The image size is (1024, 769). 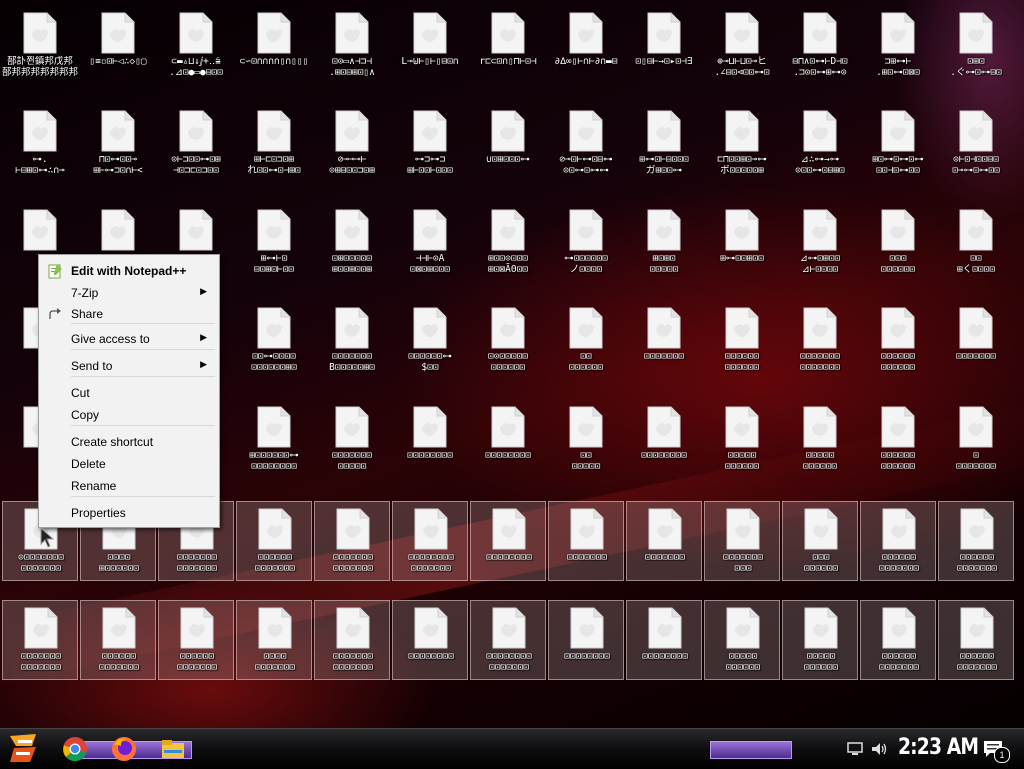 What do you see at coordinates (742, 541) in the screenshot?
I see `desktop-file-icon: ⊡⊡⊡⊡⊡⊡⊡ ⊡⊡⊡` at bounding box center [742, 541].